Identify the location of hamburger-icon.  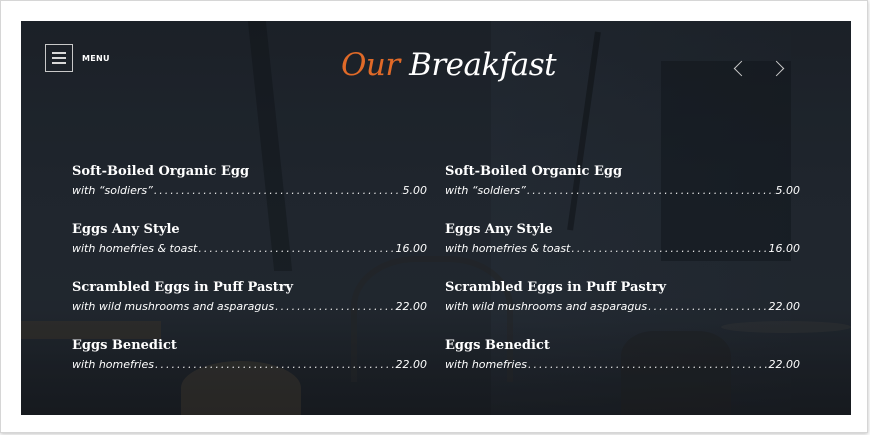
(59, 58).